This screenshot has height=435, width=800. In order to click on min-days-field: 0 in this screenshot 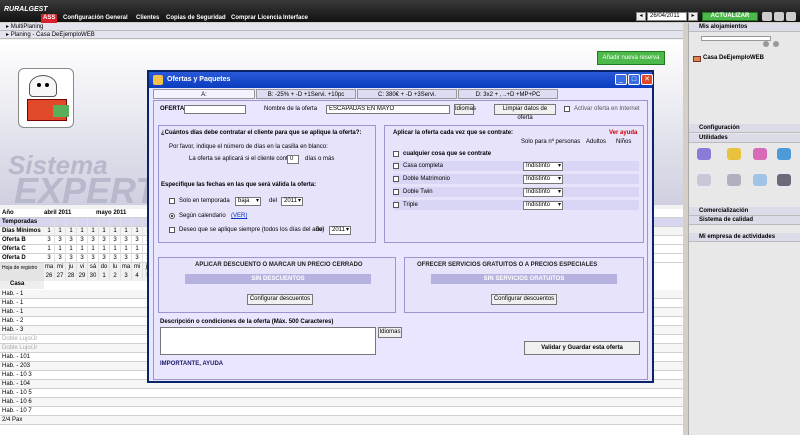, I will do `click(293, 159)`.